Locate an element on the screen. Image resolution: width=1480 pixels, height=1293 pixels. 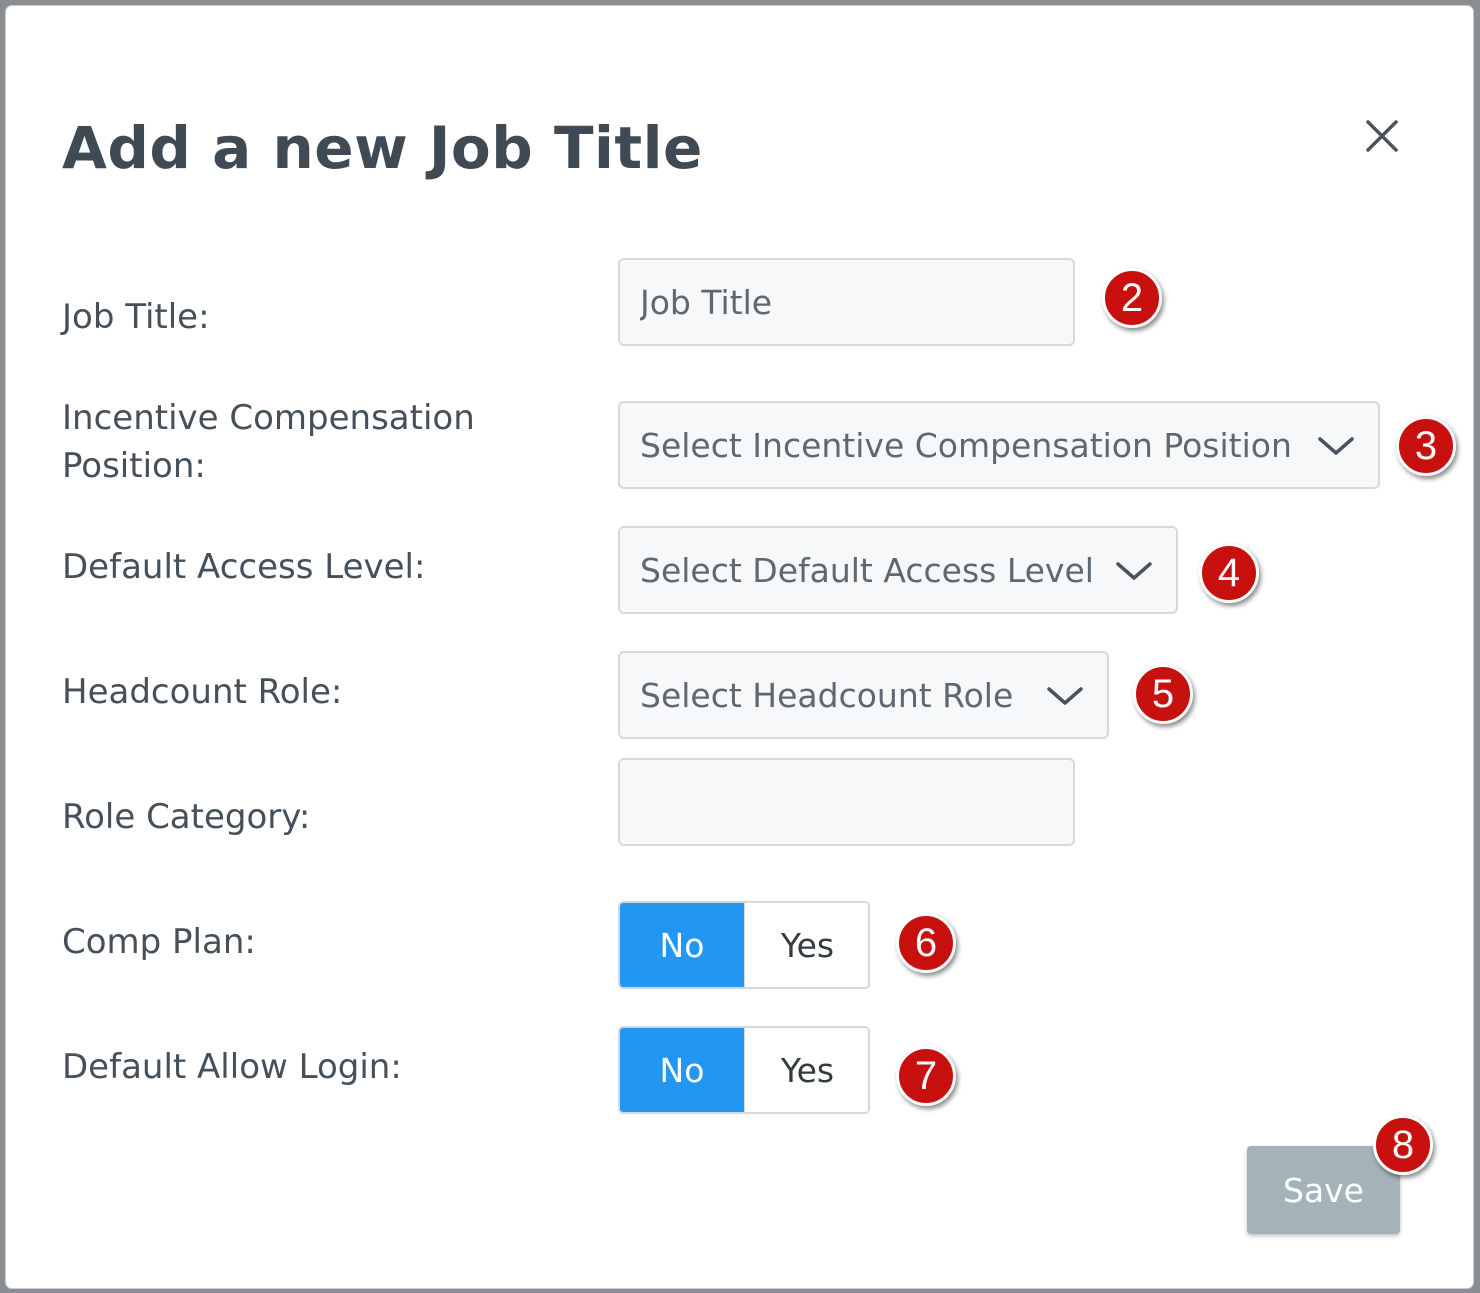
role-category-field is located at coordinates (846, 802).